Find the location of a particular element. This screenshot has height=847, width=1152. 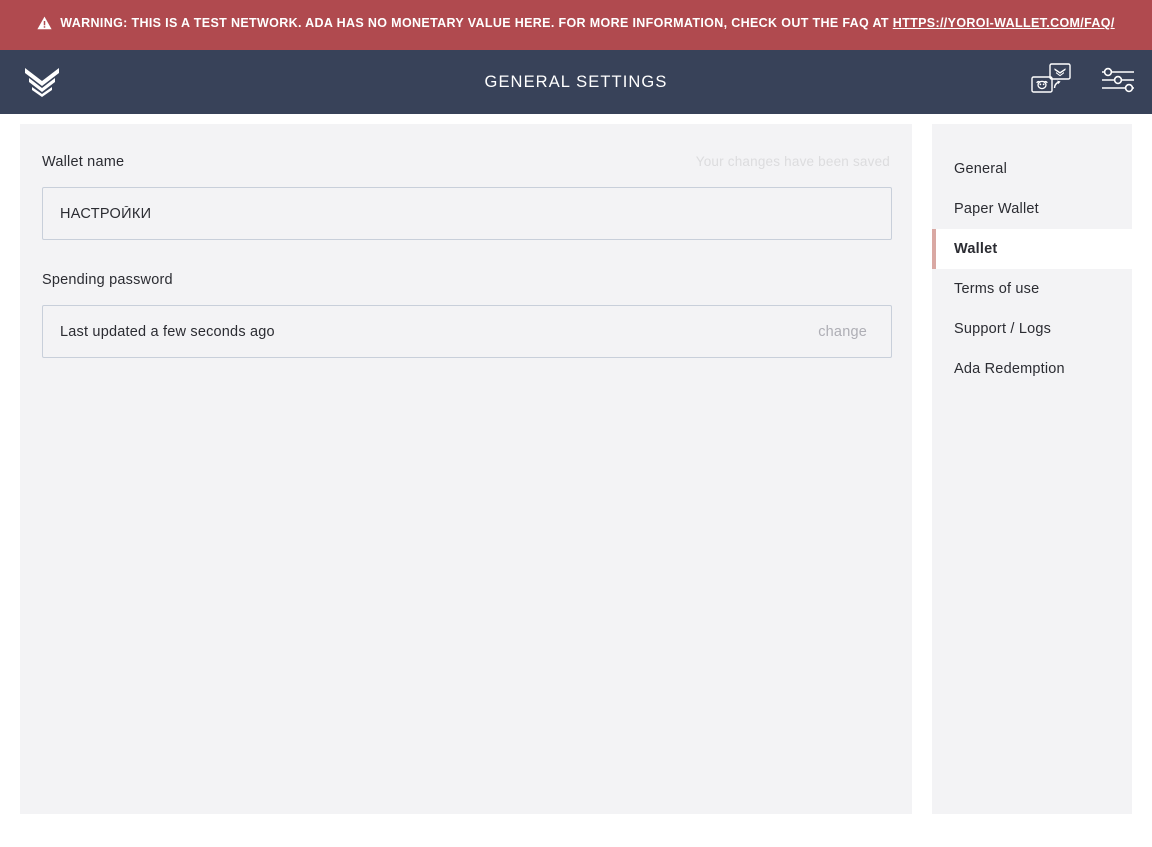

settings-button is located at coordinates (1118, 87).